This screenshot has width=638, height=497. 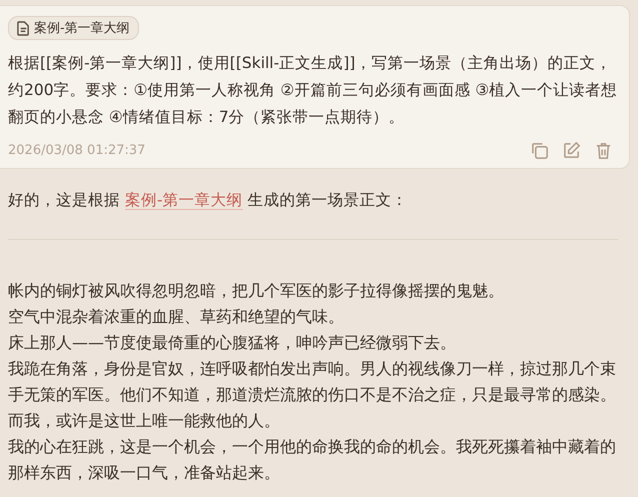 I want to click on document-icon, so click(x=23, y=28).